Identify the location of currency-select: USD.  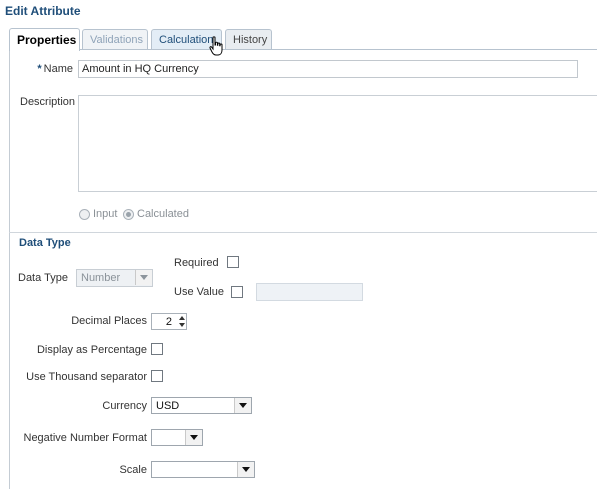
(201, 405).